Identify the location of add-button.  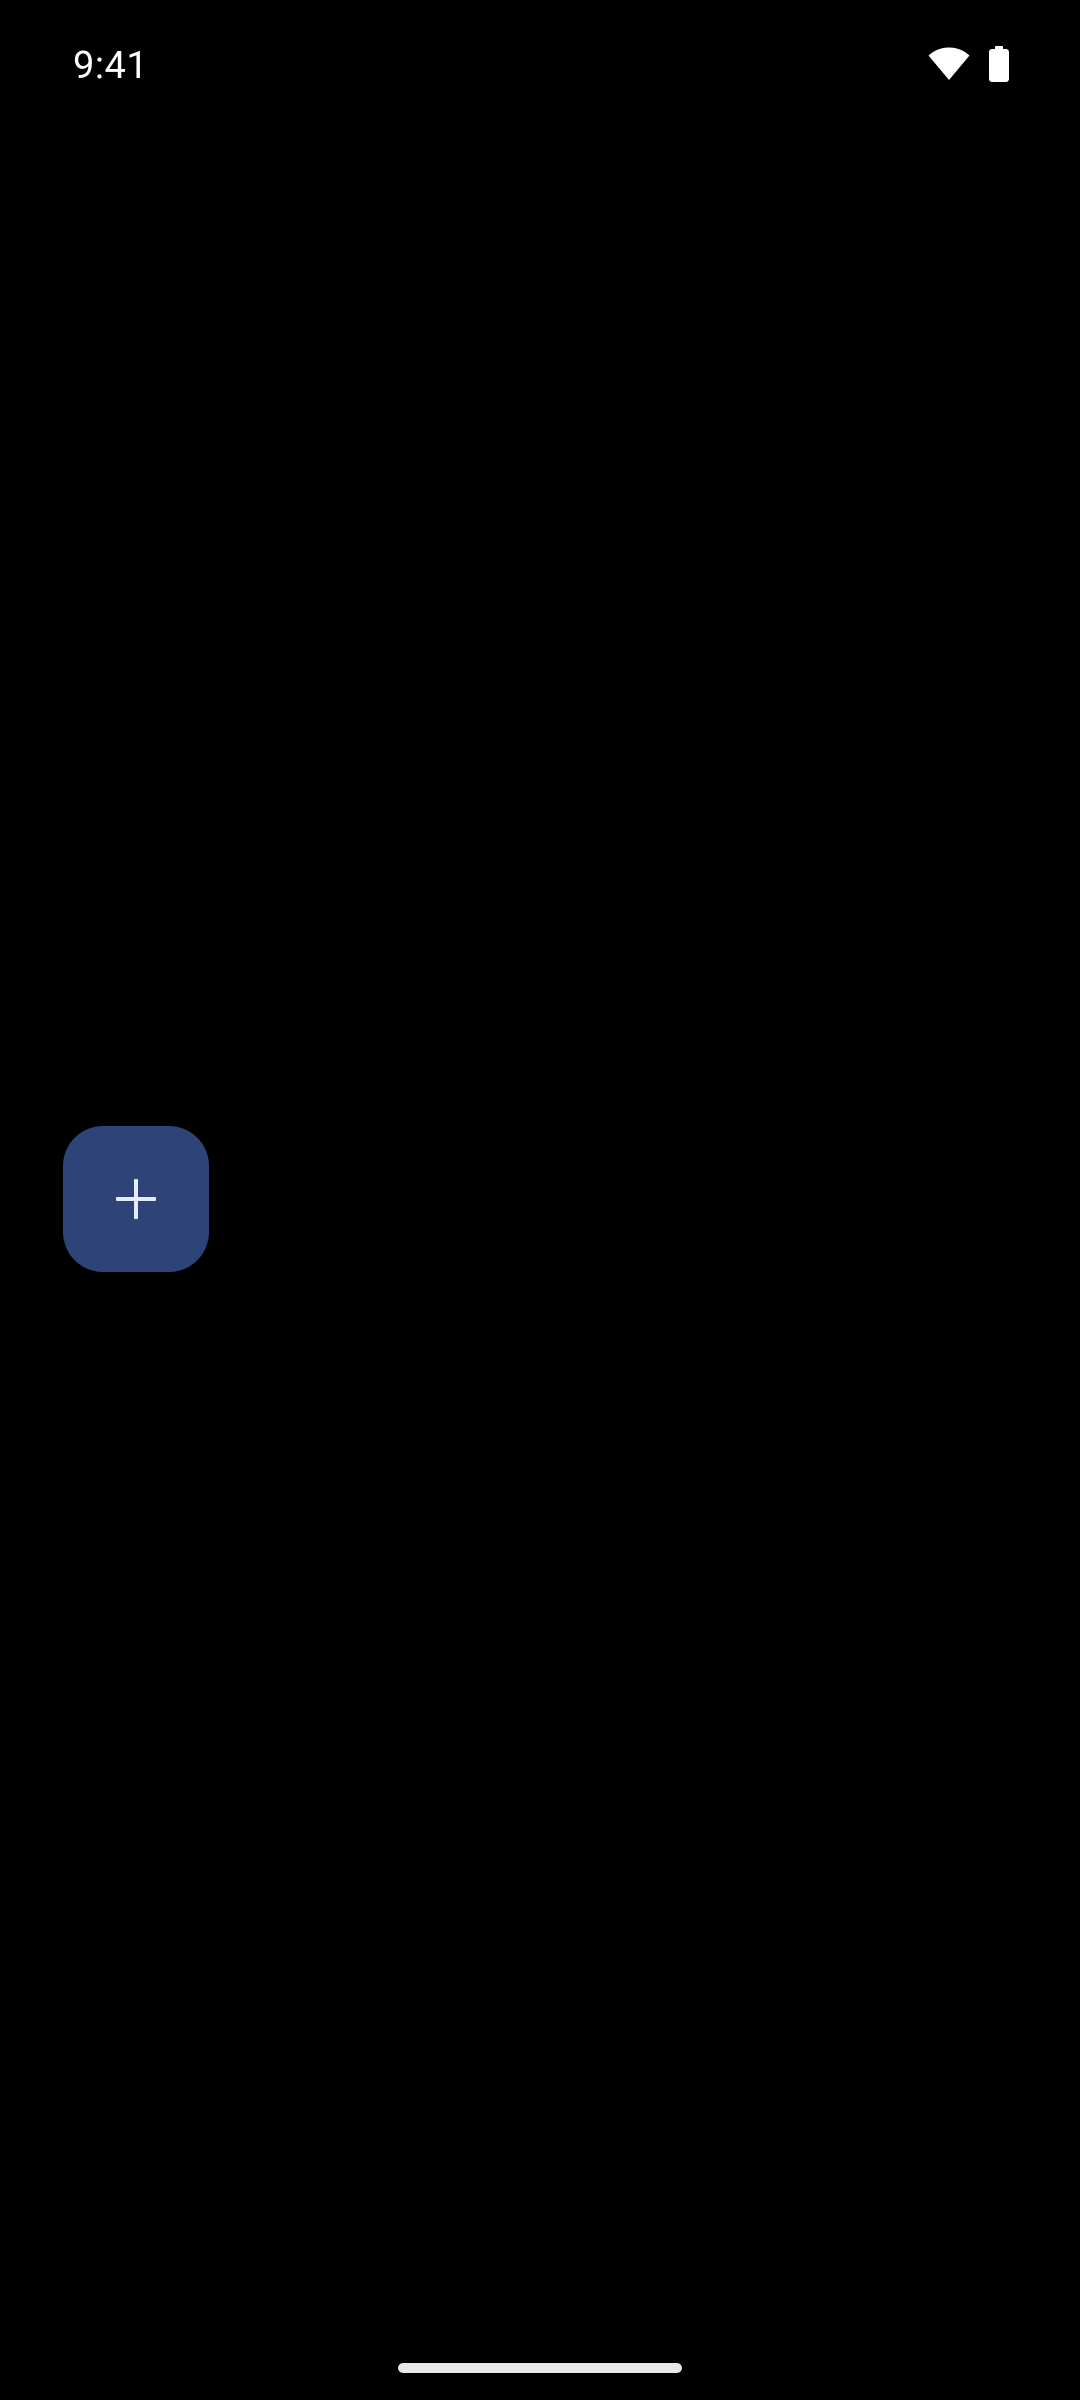
(136, 1199).